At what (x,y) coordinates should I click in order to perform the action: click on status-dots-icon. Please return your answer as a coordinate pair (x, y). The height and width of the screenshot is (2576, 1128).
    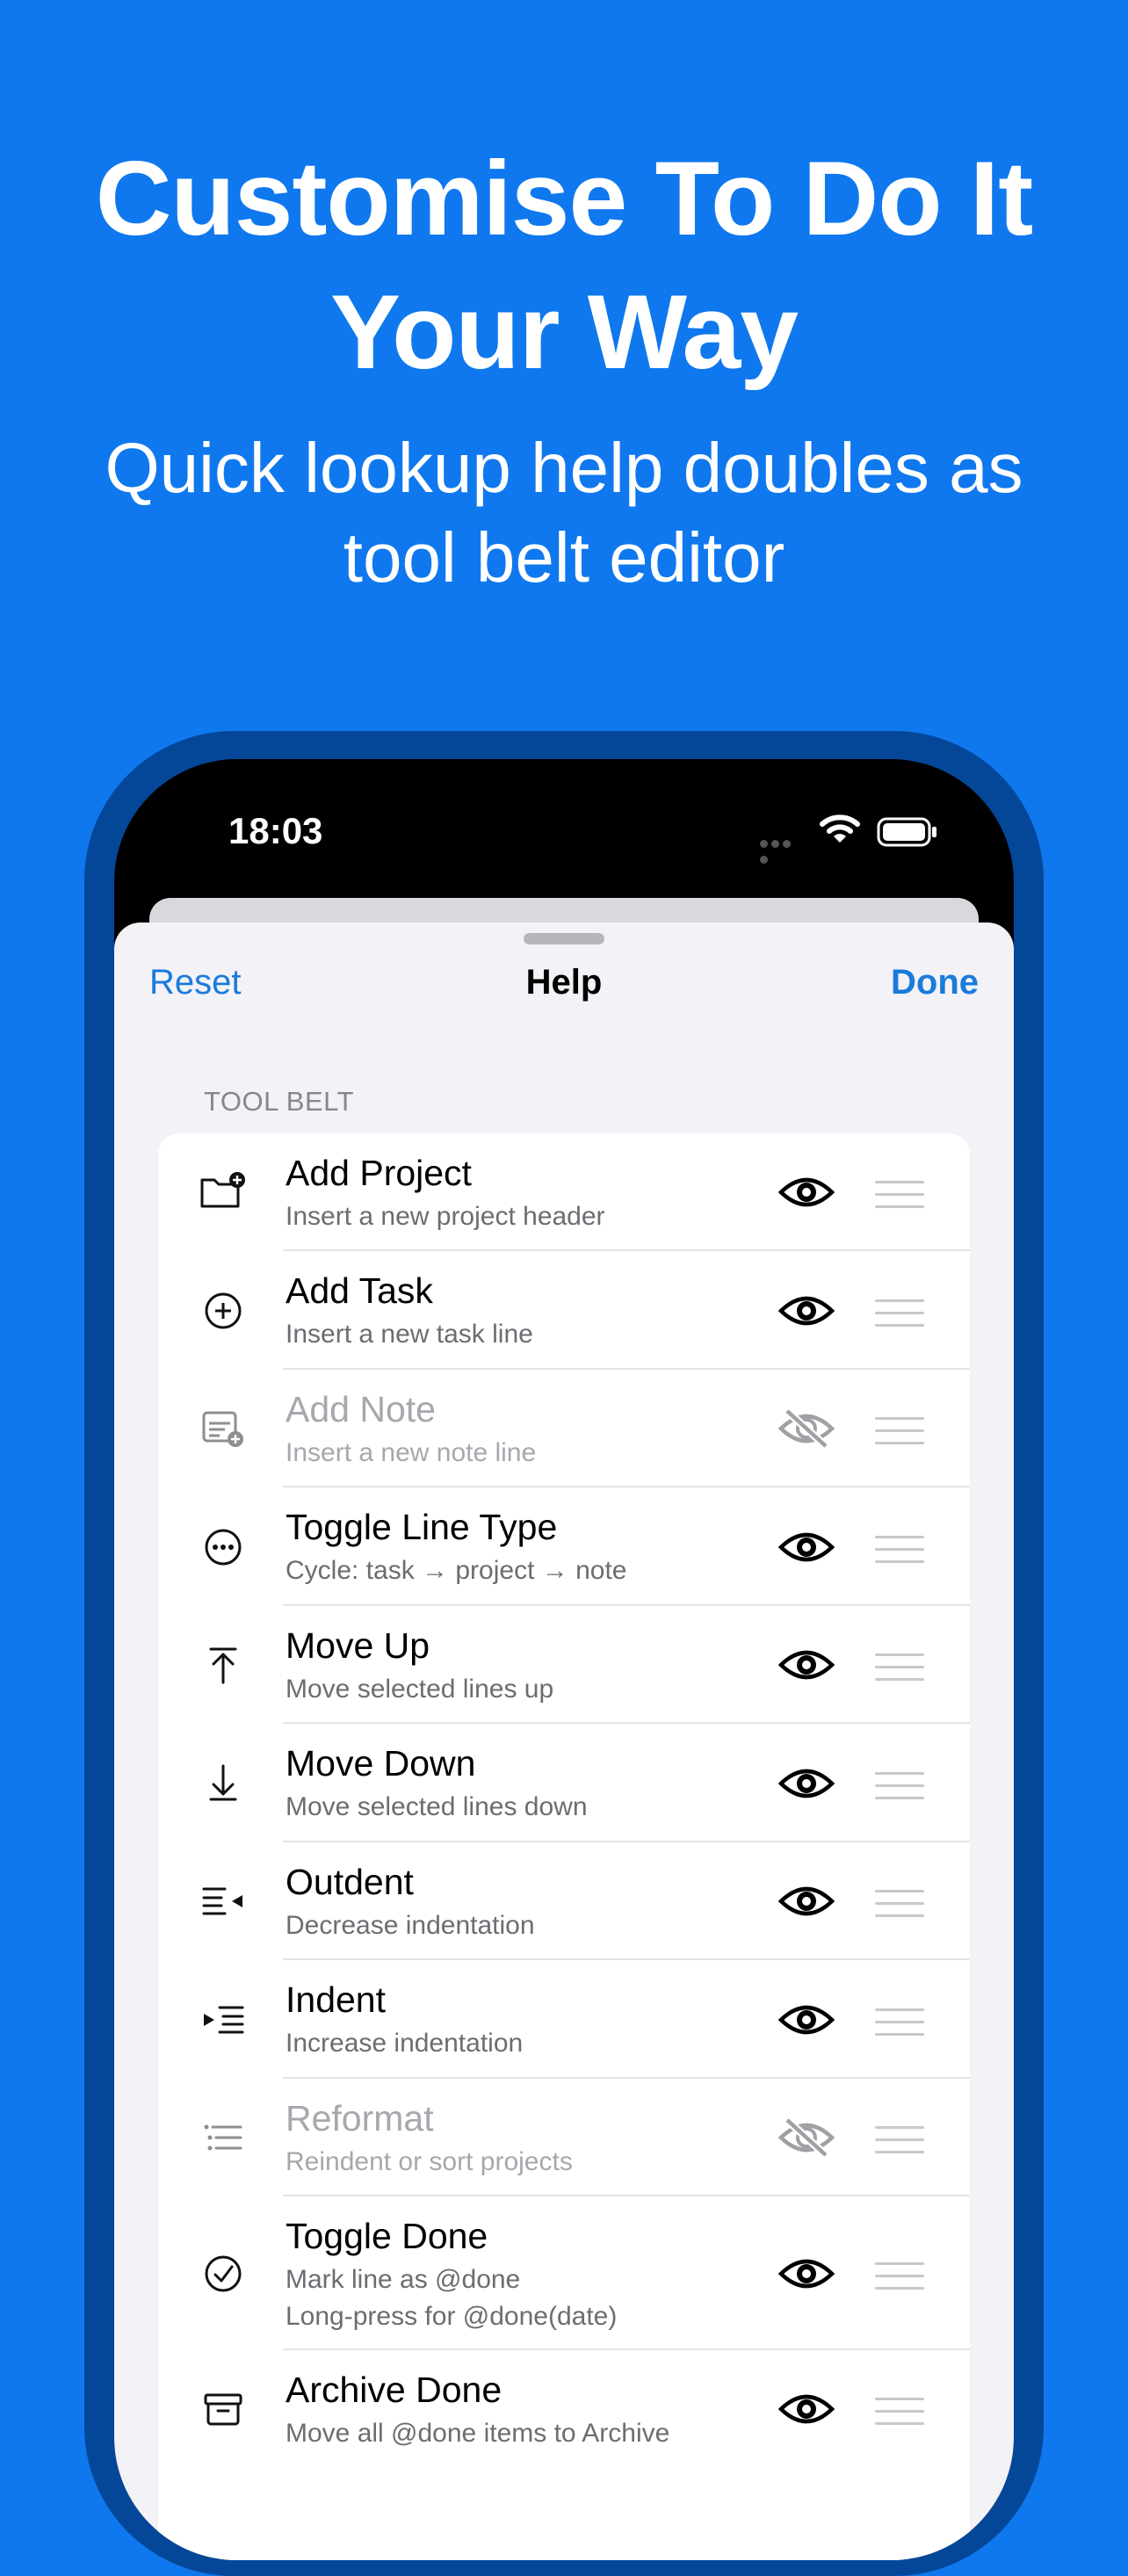
    Looking at the image, I should click on (782, 850).